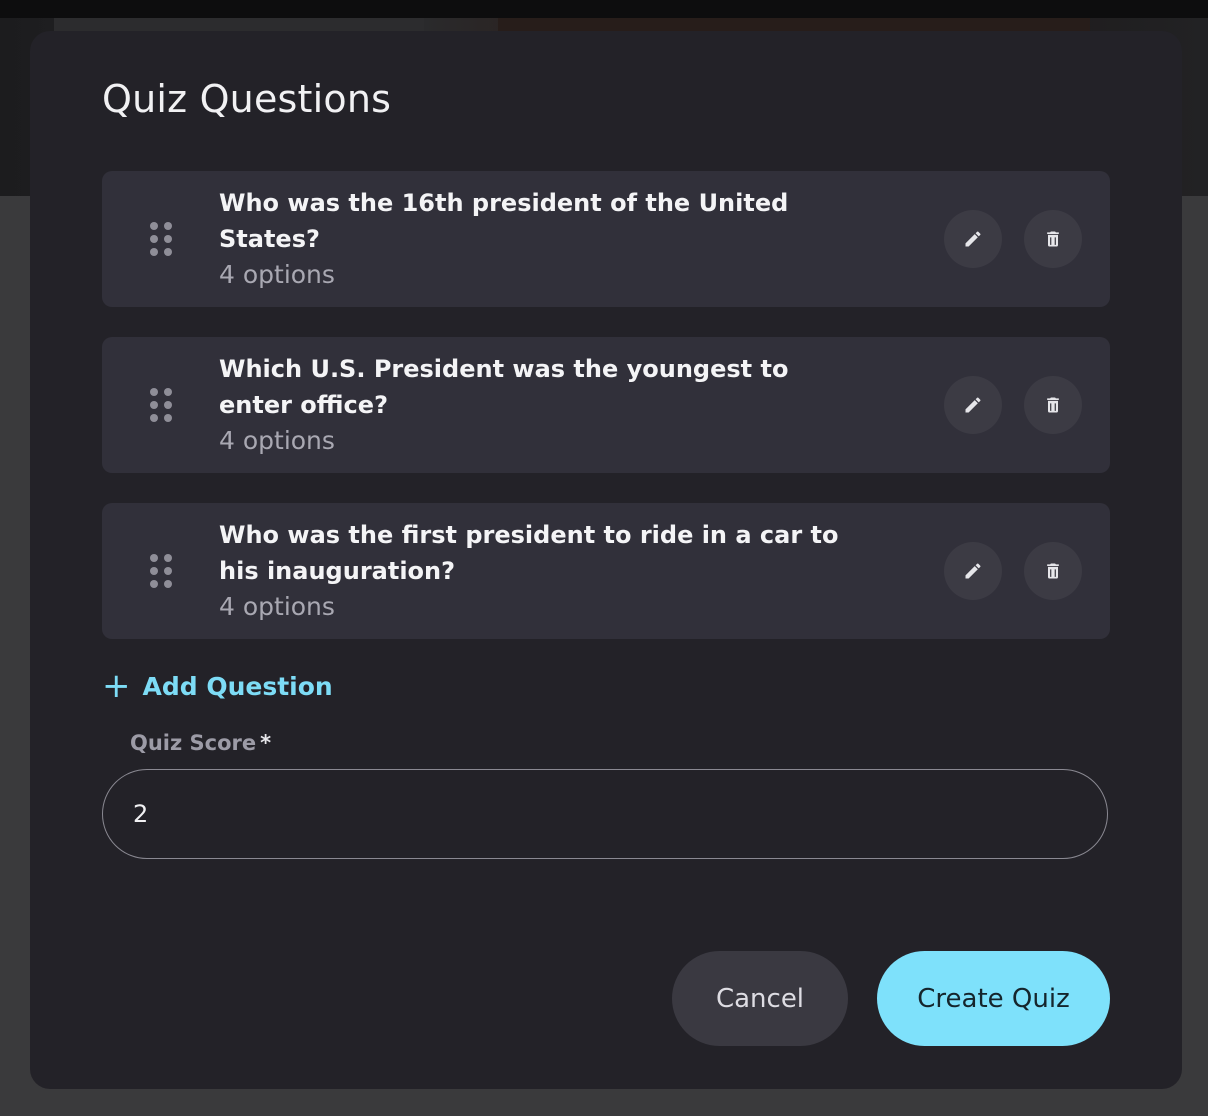 The image size is (1208, 1116). What do you see at coordinates (760, 998) in the screenshot?
I see `cancel-button: Cancel` at bounding box center [760, 998].